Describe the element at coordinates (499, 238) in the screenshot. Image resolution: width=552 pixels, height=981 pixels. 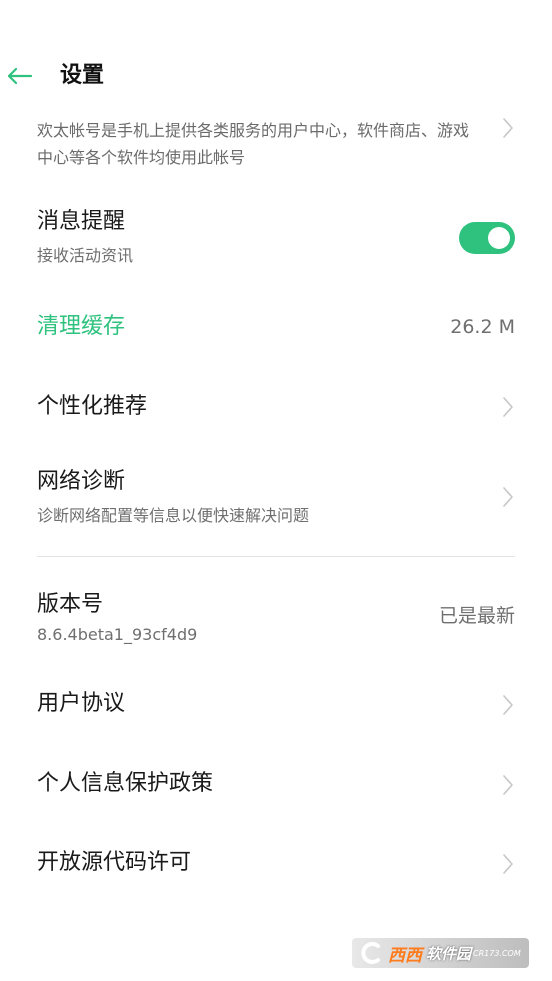
I see `toggle-knob` at that location.